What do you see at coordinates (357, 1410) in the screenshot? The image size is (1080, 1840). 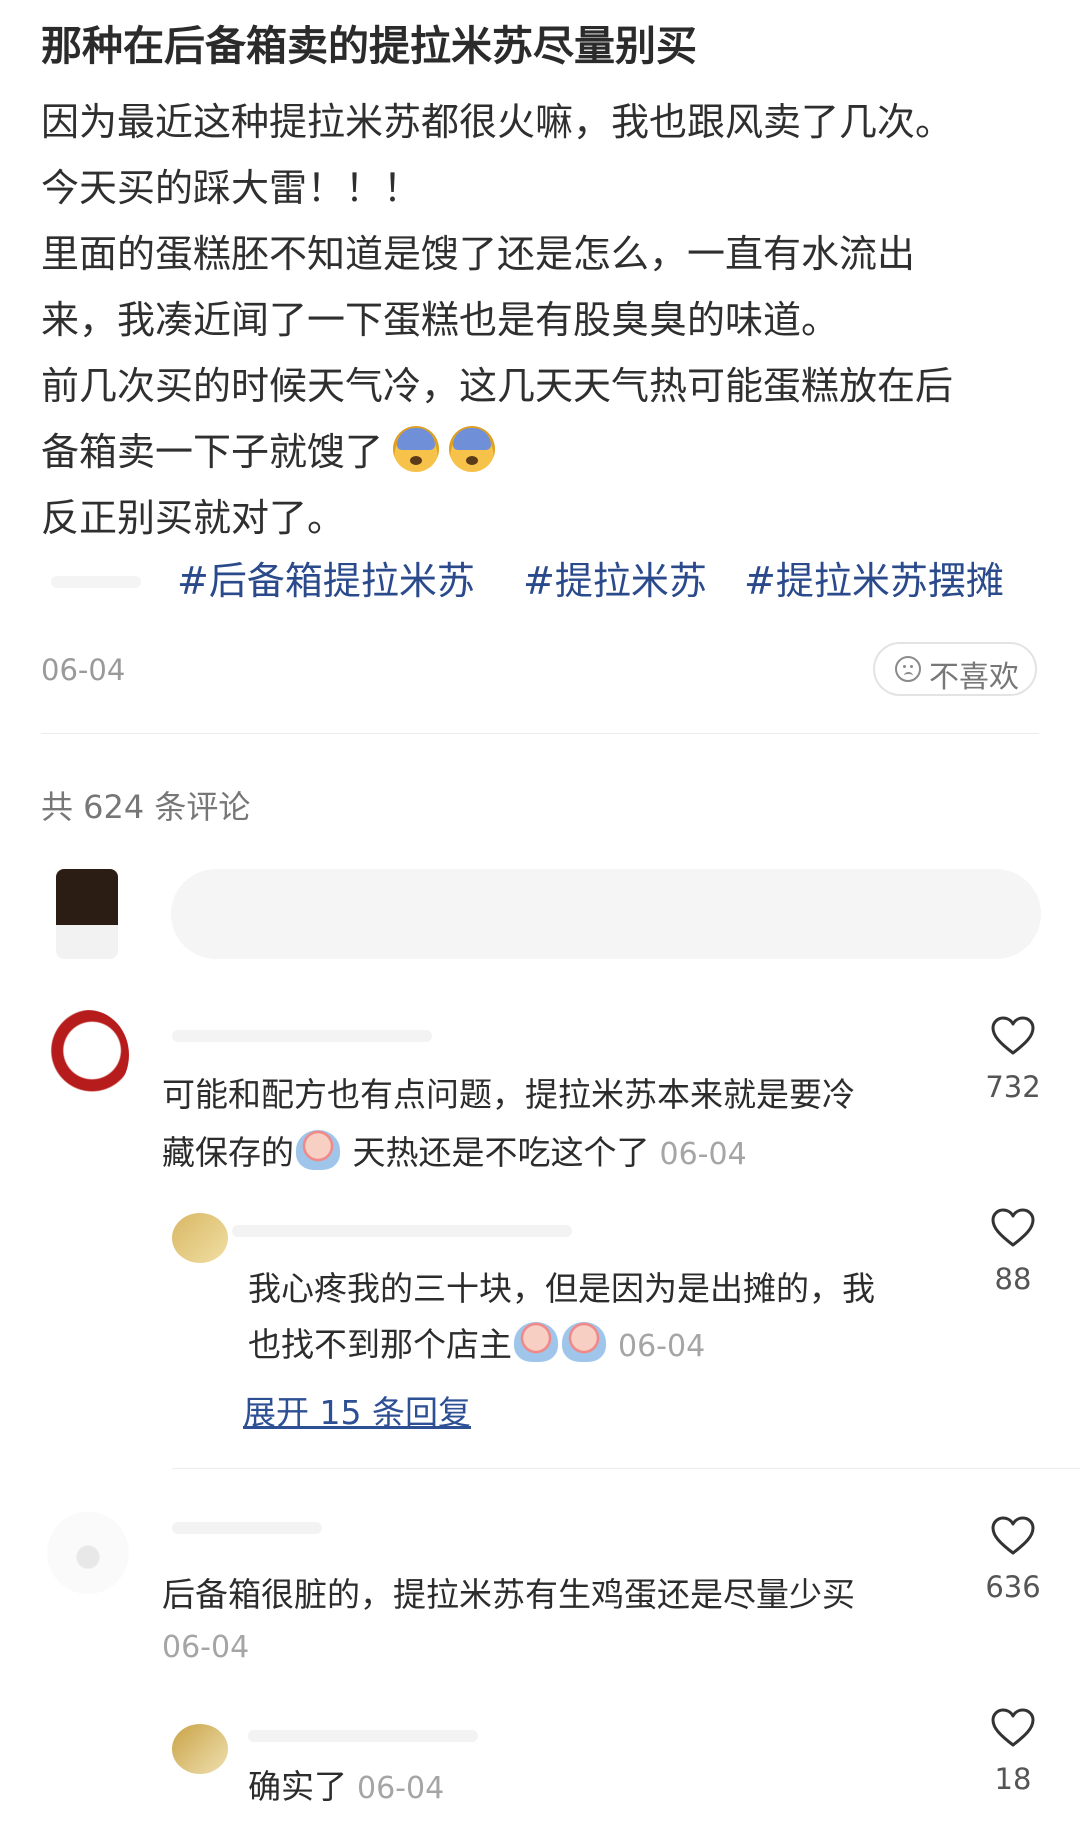 I see `expand-replies-link: 展开 15 条回复` at bounding box center [357, 1410].